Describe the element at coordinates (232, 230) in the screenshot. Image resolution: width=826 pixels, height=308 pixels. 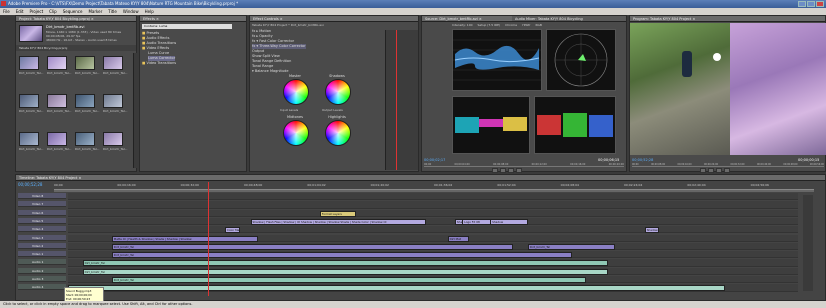
I see `timeline-clip: Color Mat` at that location.